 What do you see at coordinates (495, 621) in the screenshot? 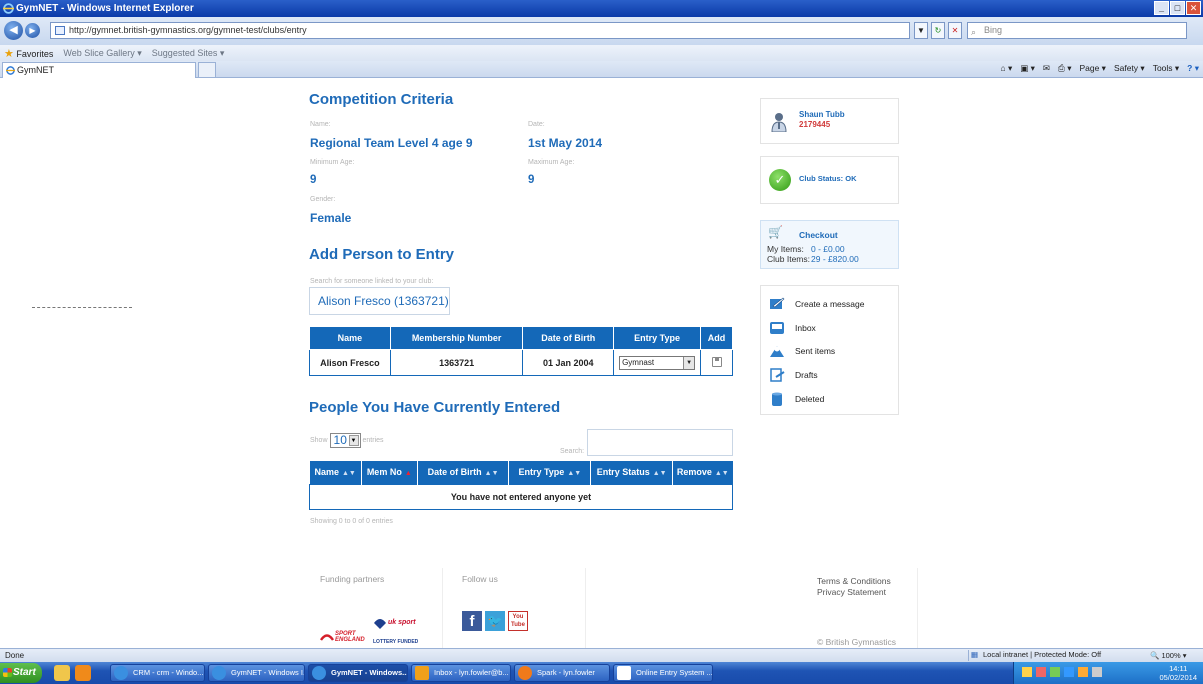
I see `twitter-icon: 🐦` at bounding box center [495, 621].